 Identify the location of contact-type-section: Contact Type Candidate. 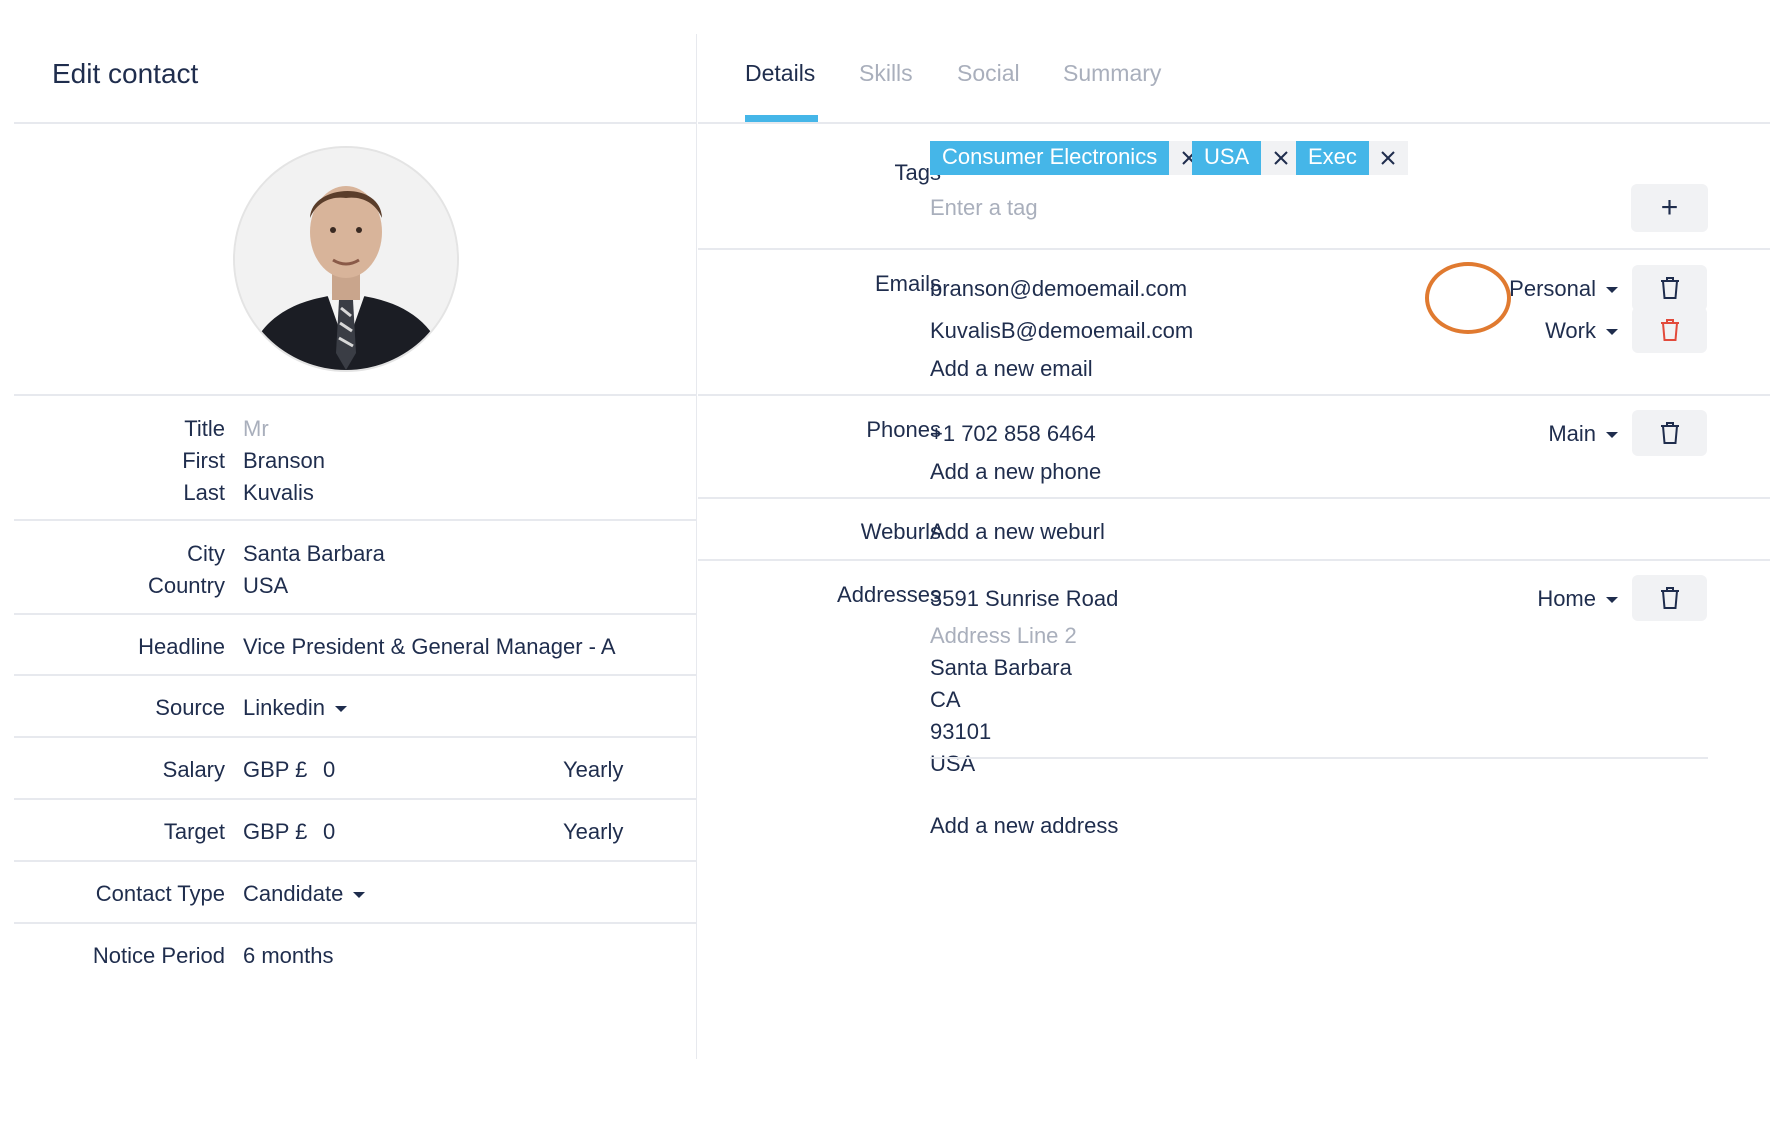
(355, 893).